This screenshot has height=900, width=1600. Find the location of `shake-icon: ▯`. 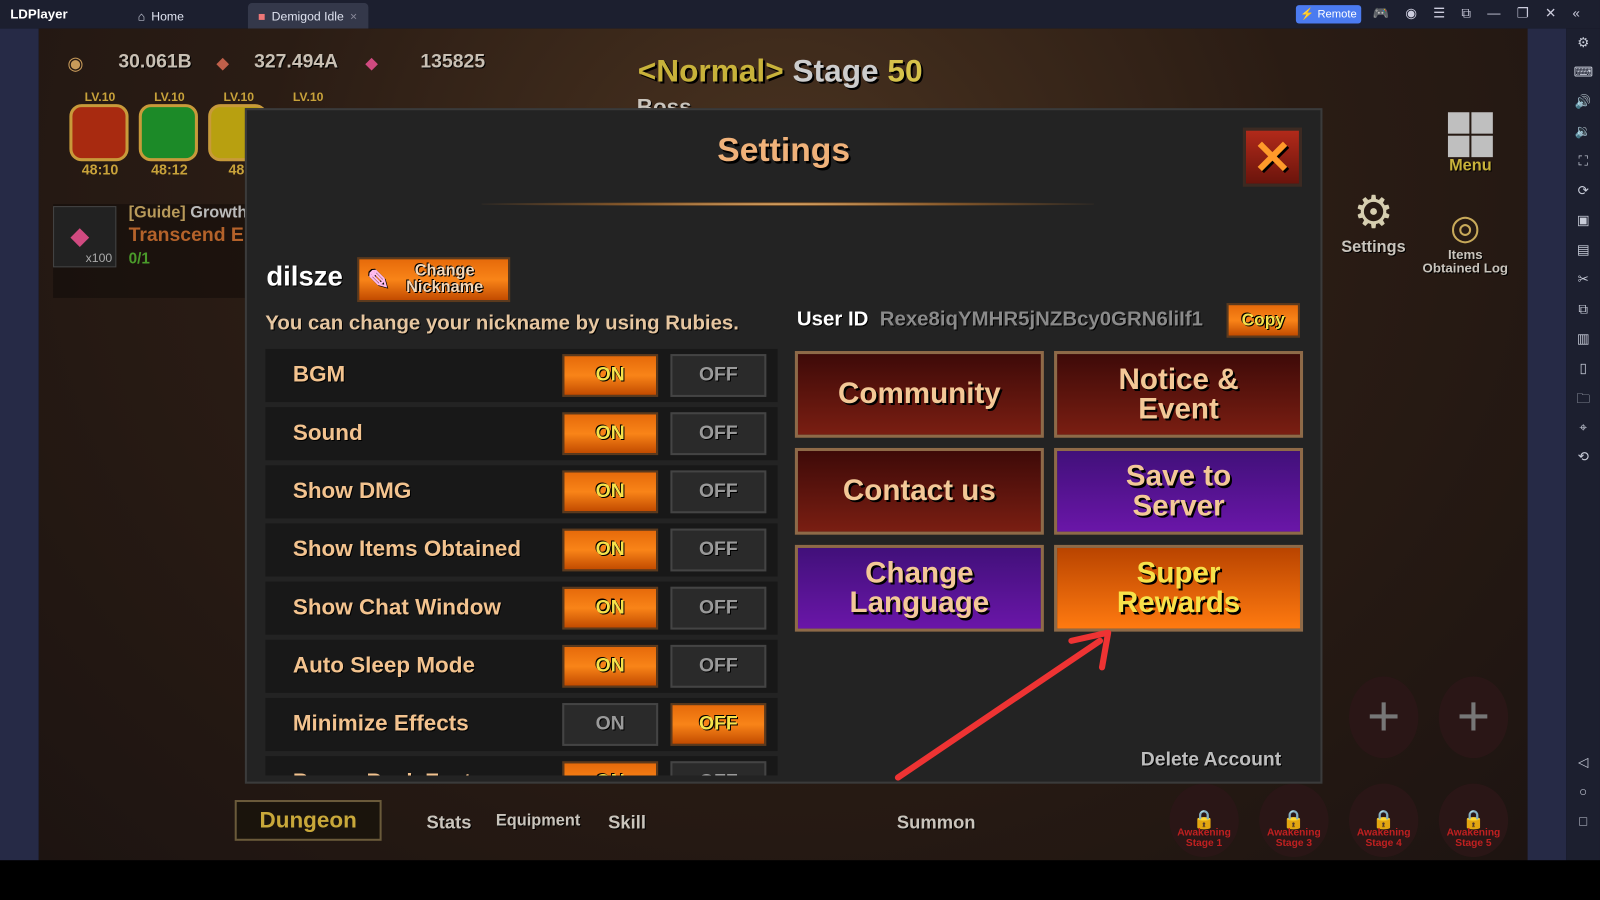

shake-icon: ▯ is located at coordinates (1583, 369).